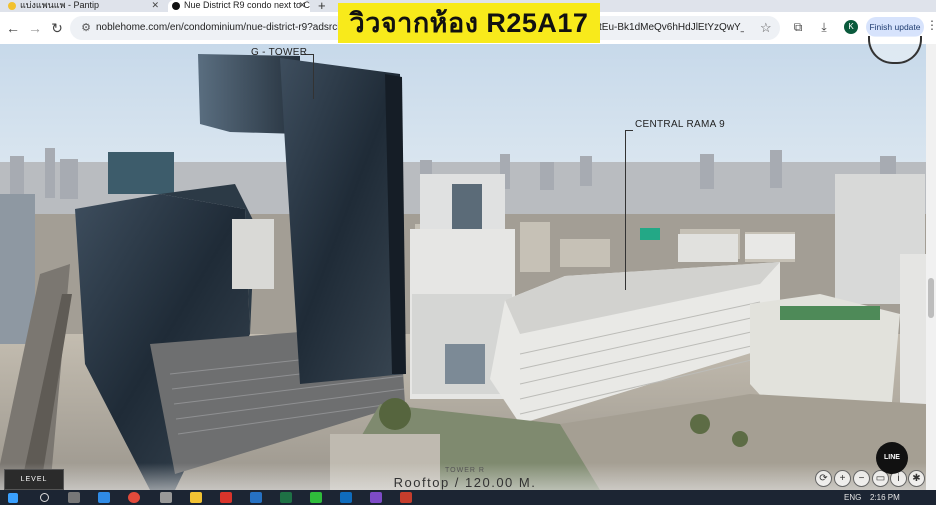 Image resolution: width=936 pixels, height=505 pixels. What do you see at coordinates (346, 497) in the screenshot?
I see `outlook-icon` at bounding box center [346, 497].